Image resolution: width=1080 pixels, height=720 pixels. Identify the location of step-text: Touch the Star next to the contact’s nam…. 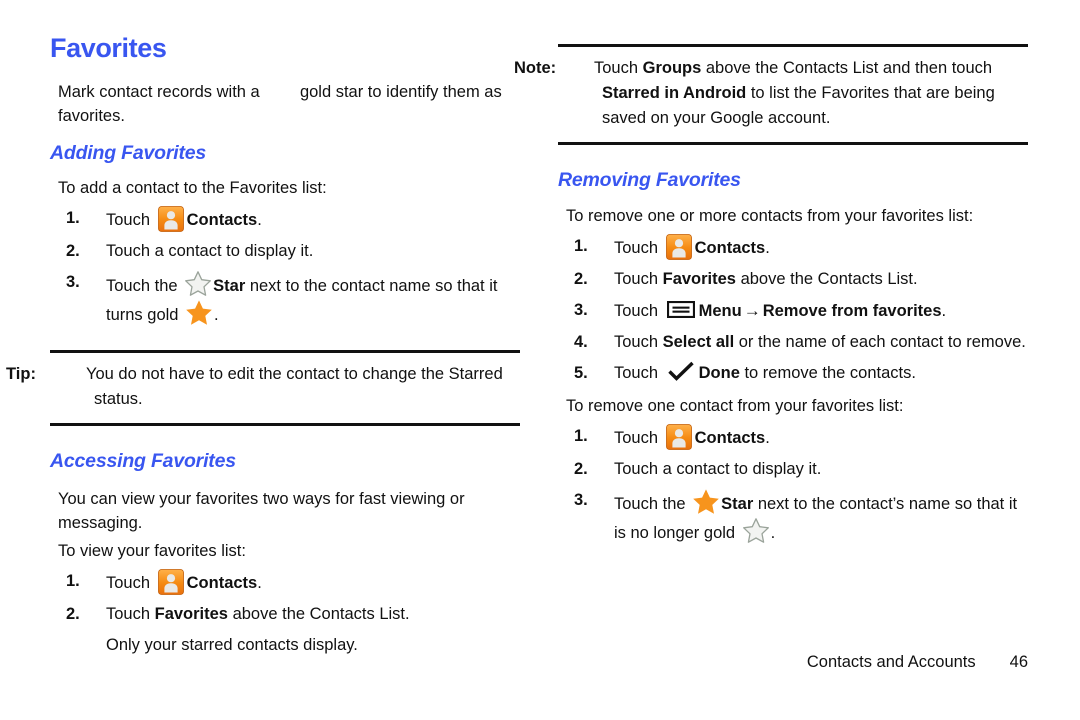
(815, 516).